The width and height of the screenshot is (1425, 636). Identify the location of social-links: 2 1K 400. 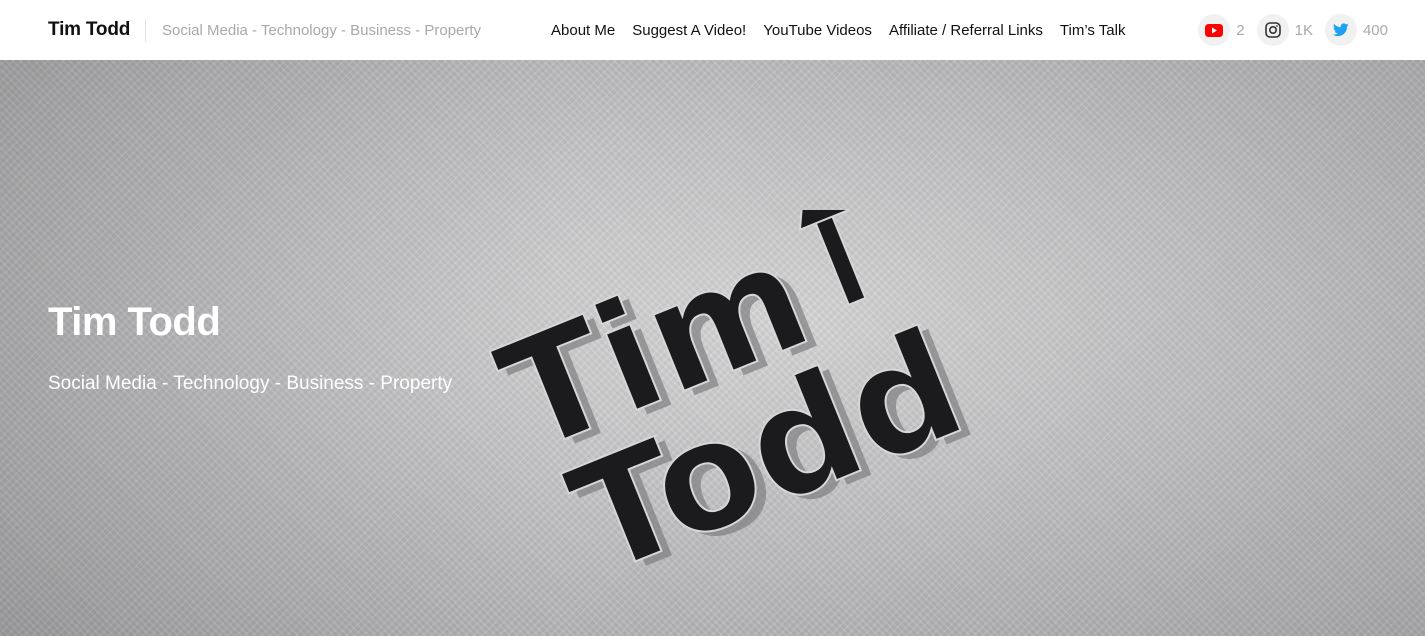
(1293, 30).